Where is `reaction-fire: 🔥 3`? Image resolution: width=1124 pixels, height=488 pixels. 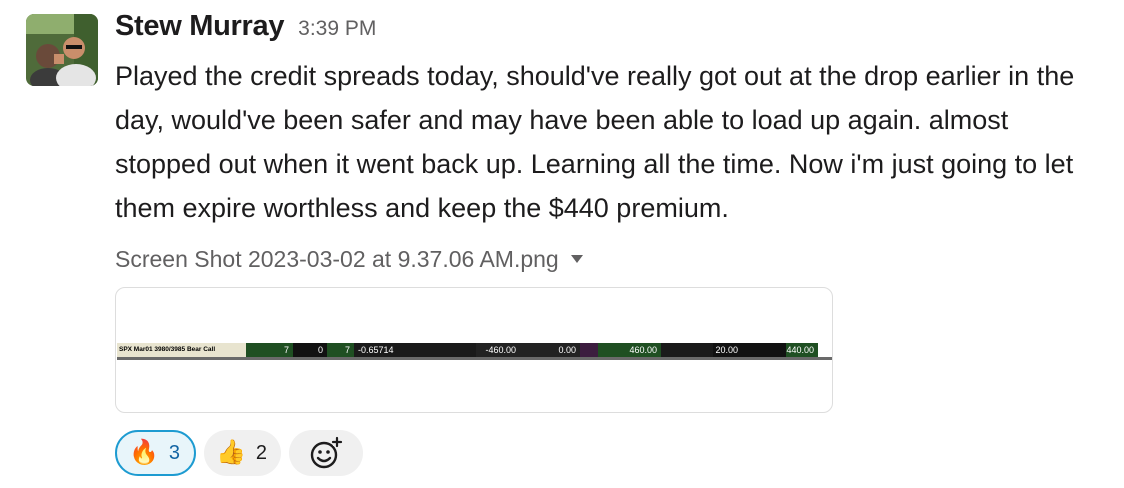
reaction-fire: 🔥 3 is located at coordinates (156, 453).